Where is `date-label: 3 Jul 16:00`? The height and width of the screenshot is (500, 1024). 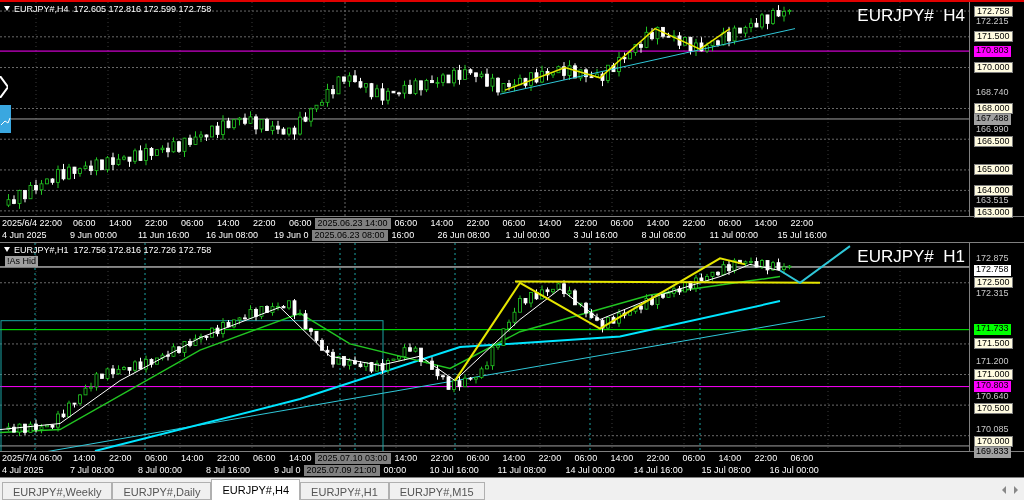
date-label: 3 Jul 16:00 is located at coordinates (596, 235).